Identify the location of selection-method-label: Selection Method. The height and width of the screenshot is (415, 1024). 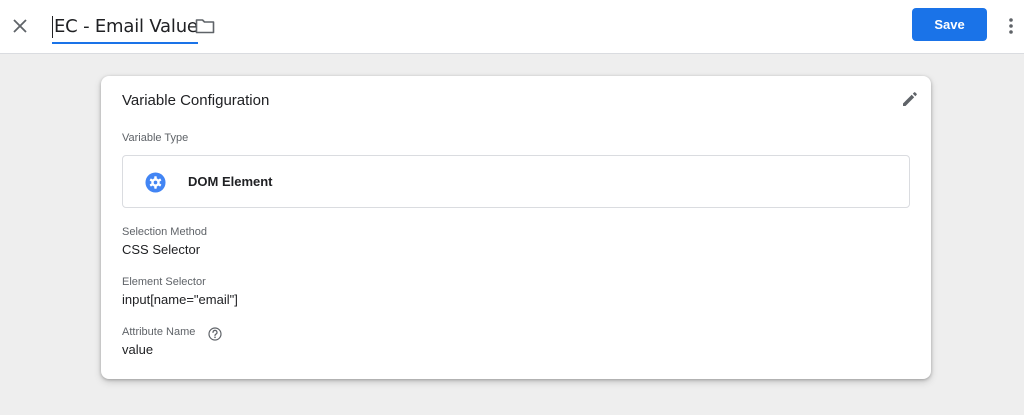
(164, 232).